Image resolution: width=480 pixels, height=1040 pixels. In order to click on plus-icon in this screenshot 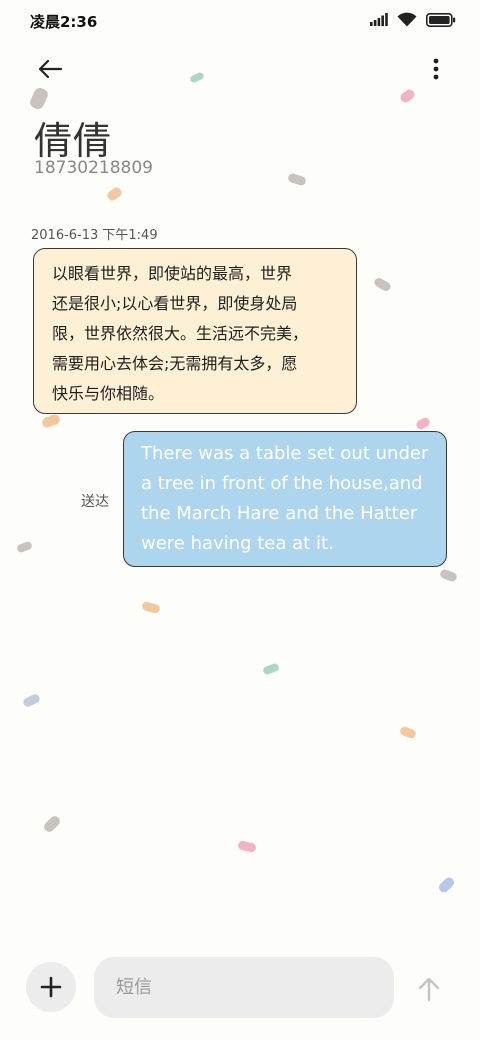, I will do `click(51, 987)`.